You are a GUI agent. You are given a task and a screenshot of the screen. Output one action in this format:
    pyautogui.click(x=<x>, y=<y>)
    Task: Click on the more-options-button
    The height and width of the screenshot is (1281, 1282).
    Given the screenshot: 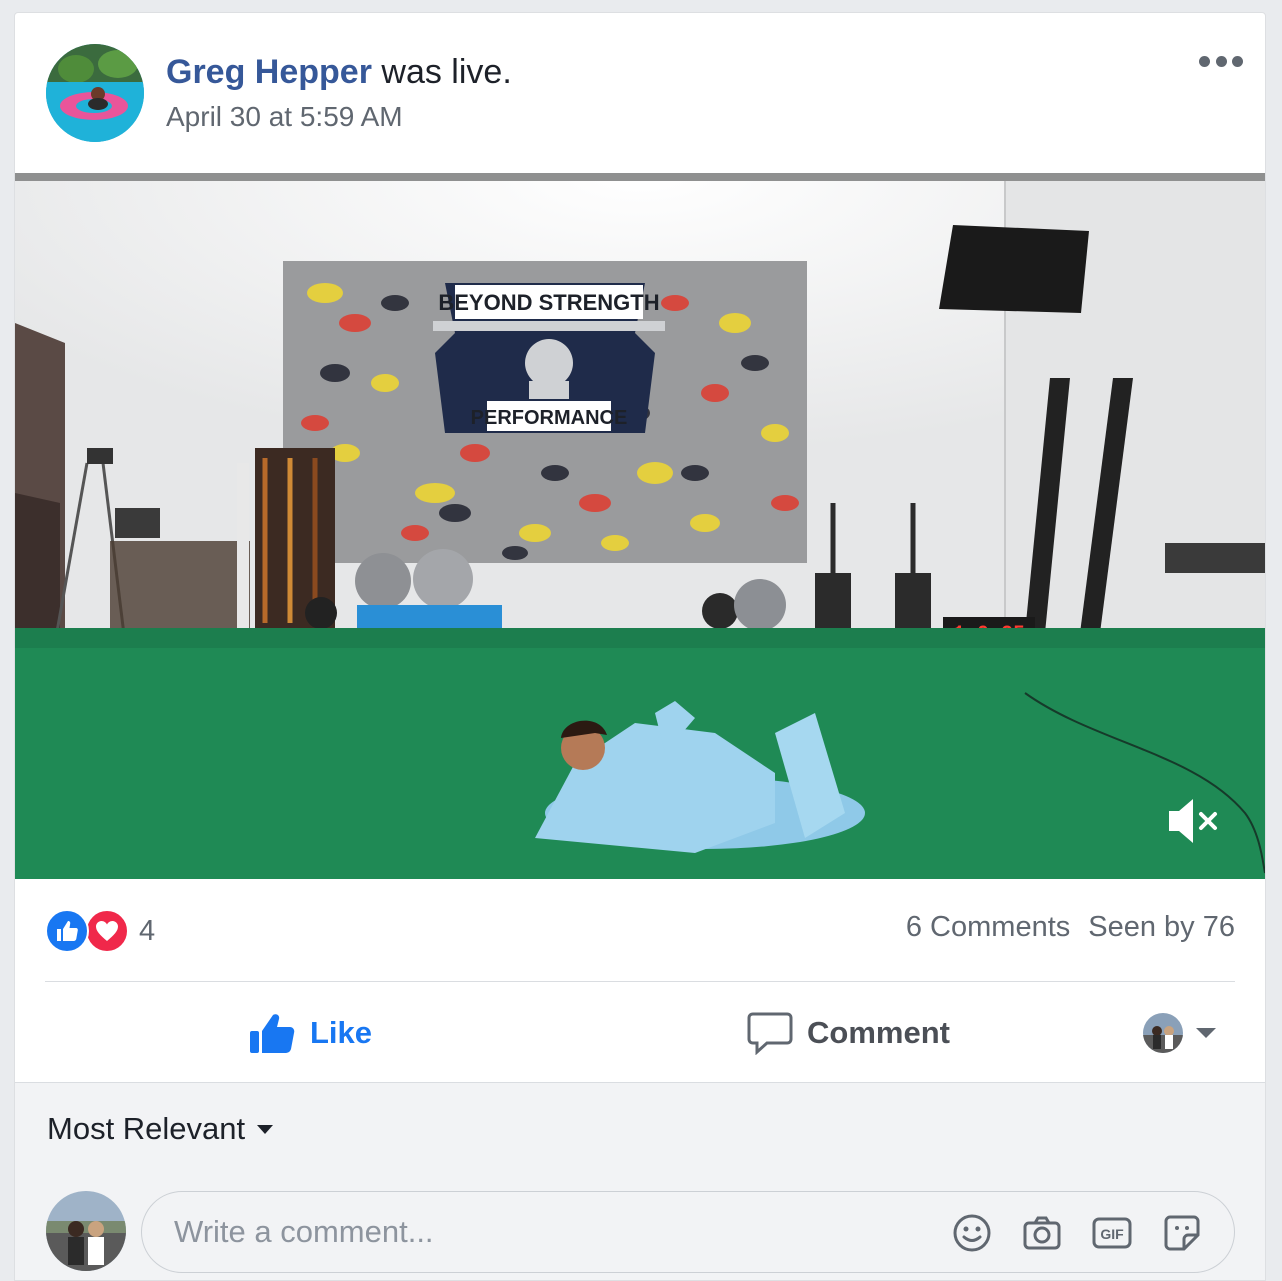 What is the action you would take?
    pyautogui.click(x=1221, y=61)
    